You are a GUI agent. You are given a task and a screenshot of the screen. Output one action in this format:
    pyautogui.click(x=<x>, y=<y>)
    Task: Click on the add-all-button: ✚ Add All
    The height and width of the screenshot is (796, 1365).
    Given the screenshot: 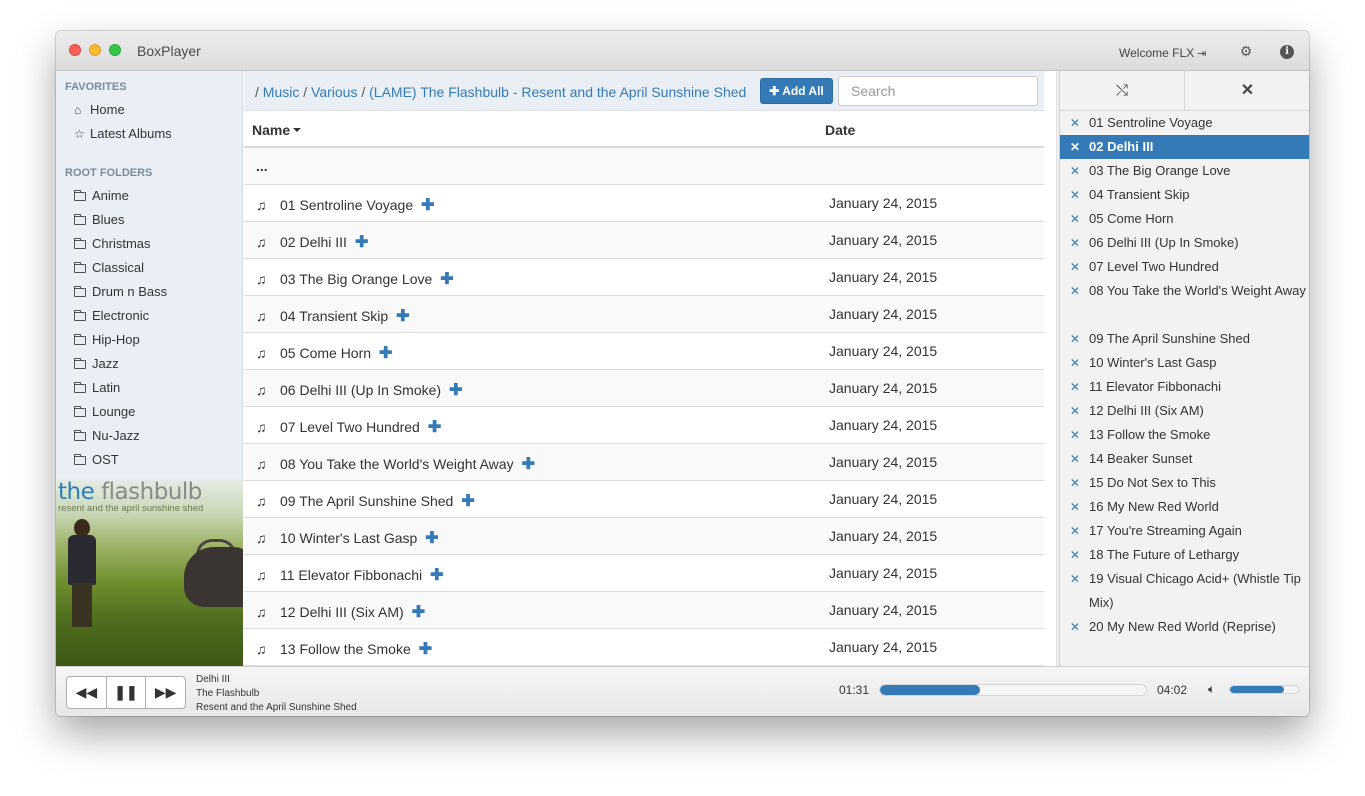 What is the action you would take?
    pyautogui.click(x=796, y=91)
    